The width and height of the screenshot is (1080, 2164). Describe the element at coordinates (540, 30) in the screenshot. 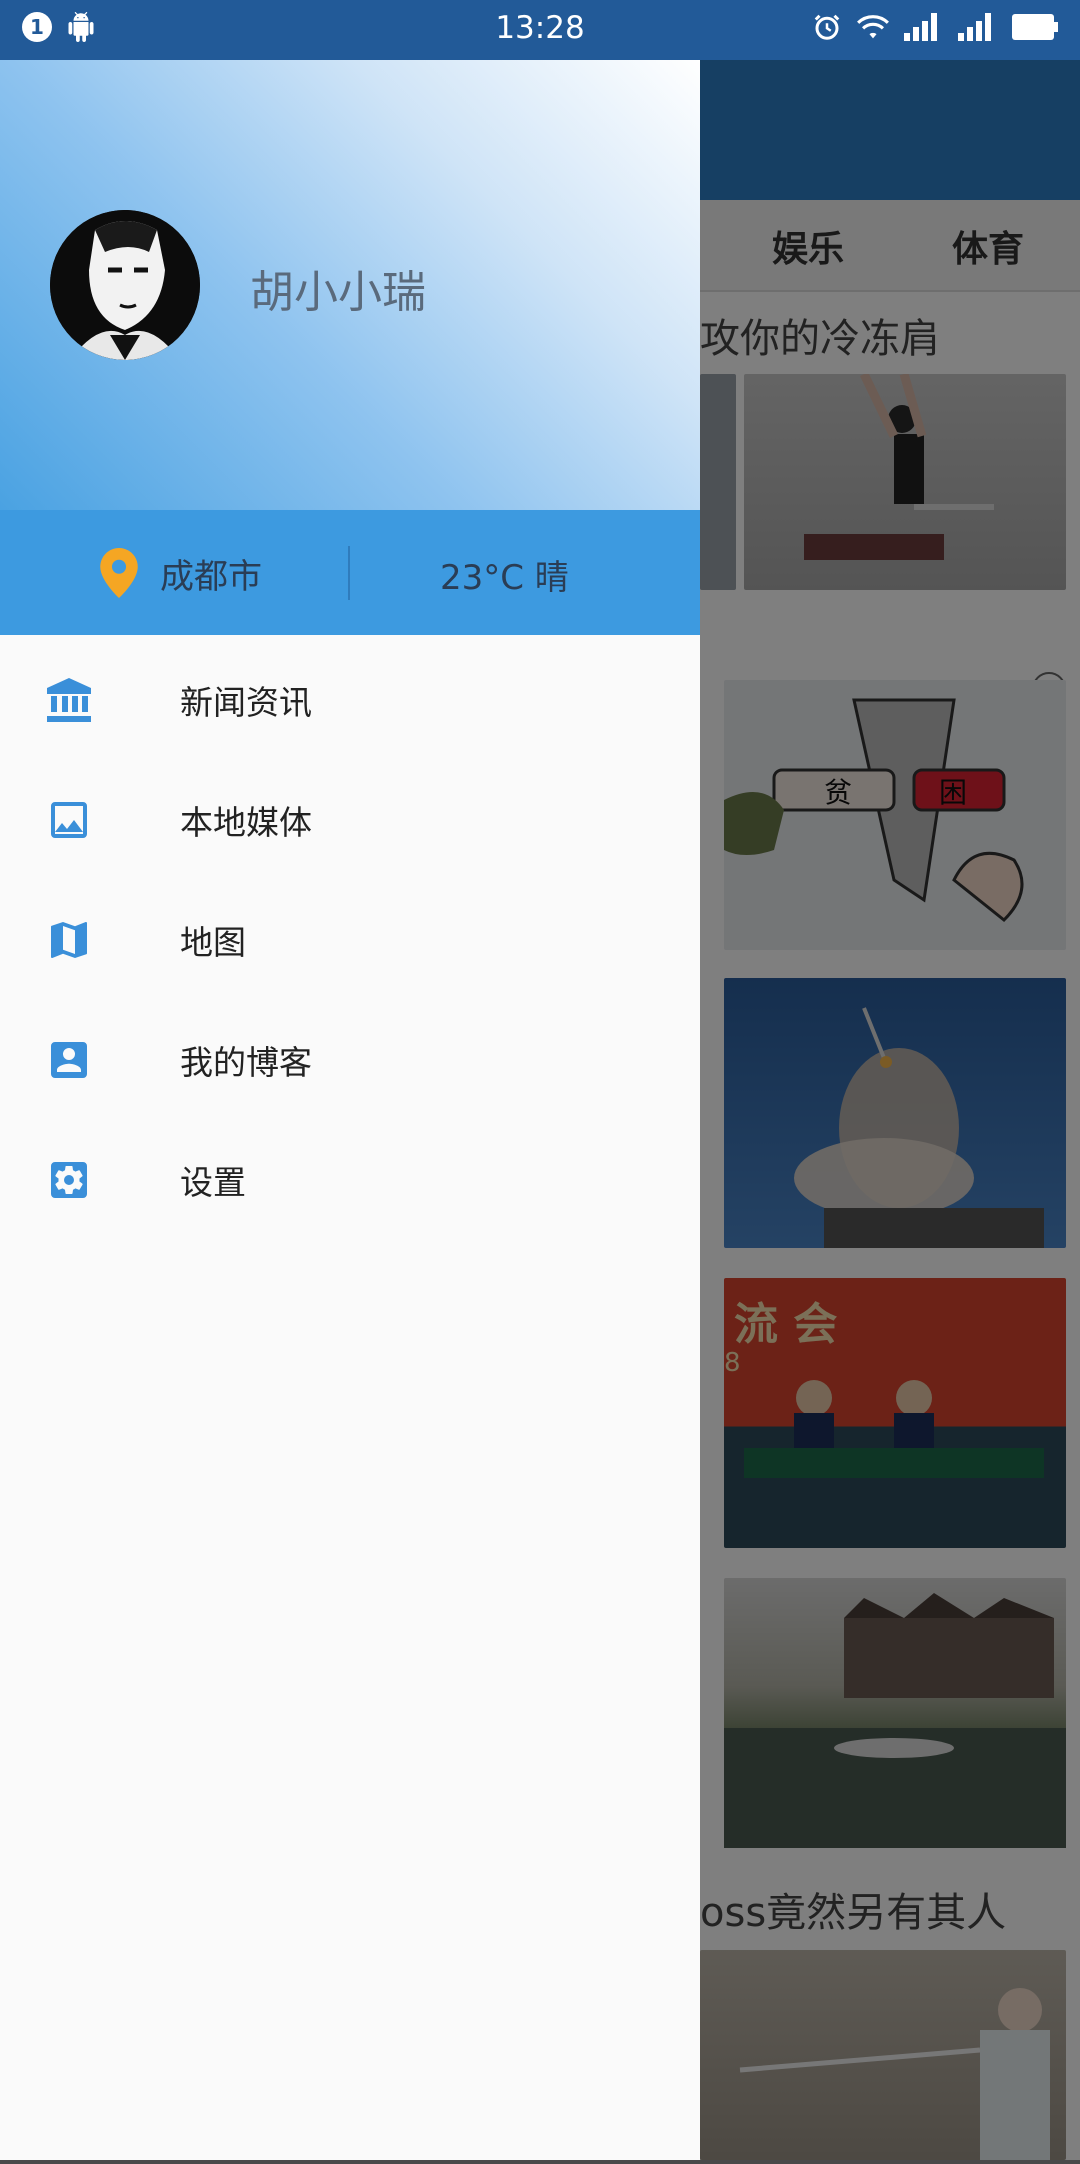

I see `status-bar: 1 13:28` at that location.